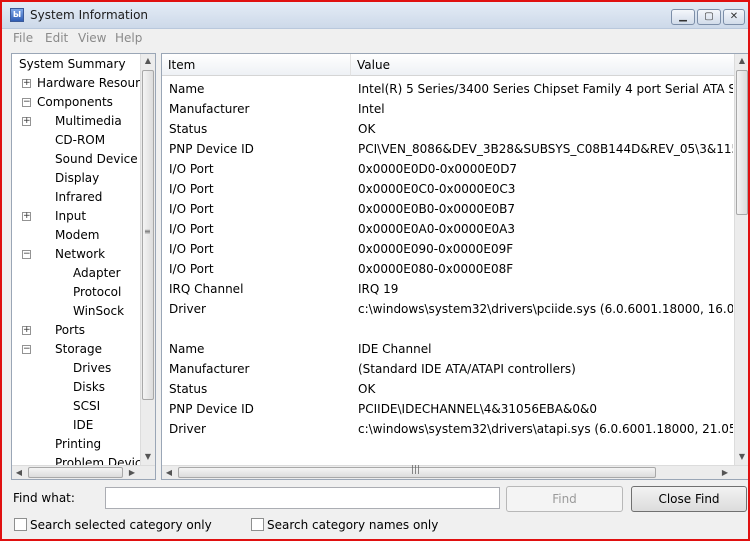  What do you see at coordinates (78, 444) in the screenshot?
I see `tree-item-label: Printing` at bounding box center [78, 444].